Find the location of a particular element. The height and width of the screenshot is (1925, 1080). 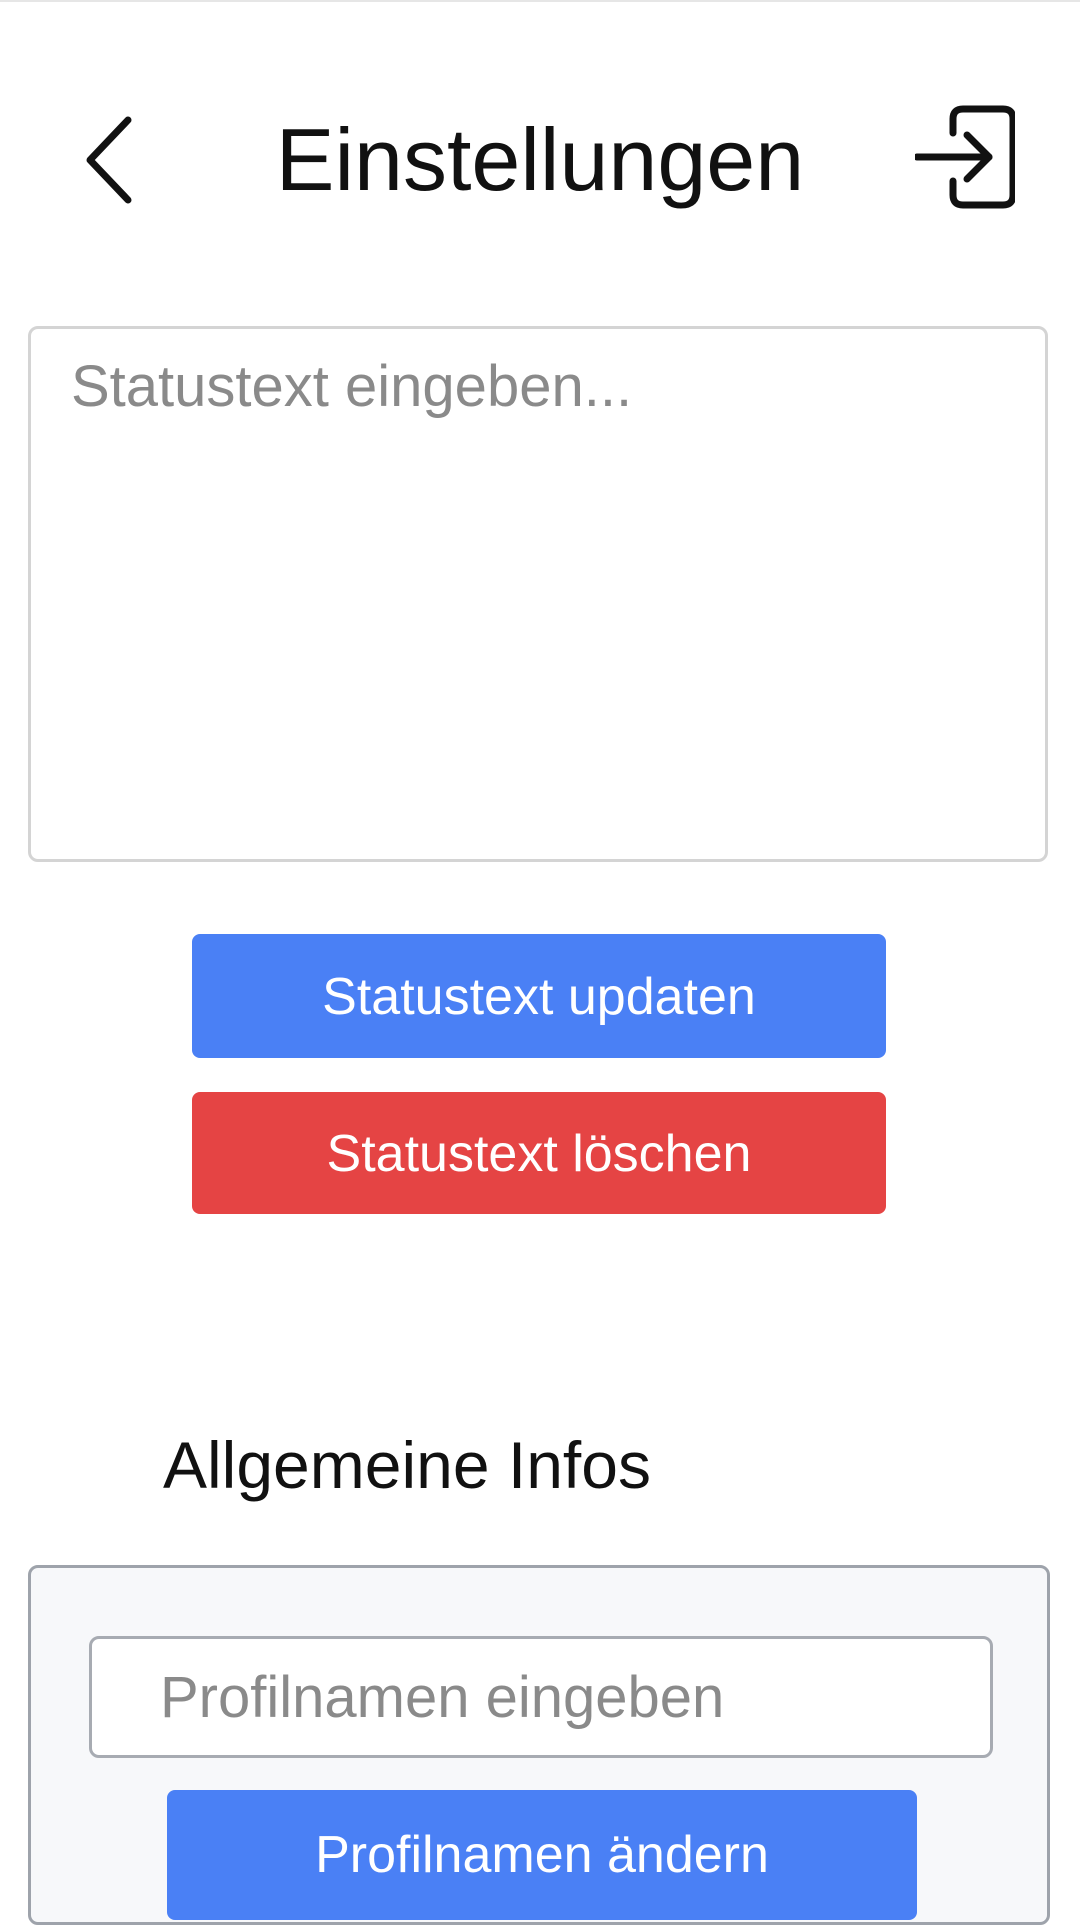

back-button is located at coordinates (110, 160).